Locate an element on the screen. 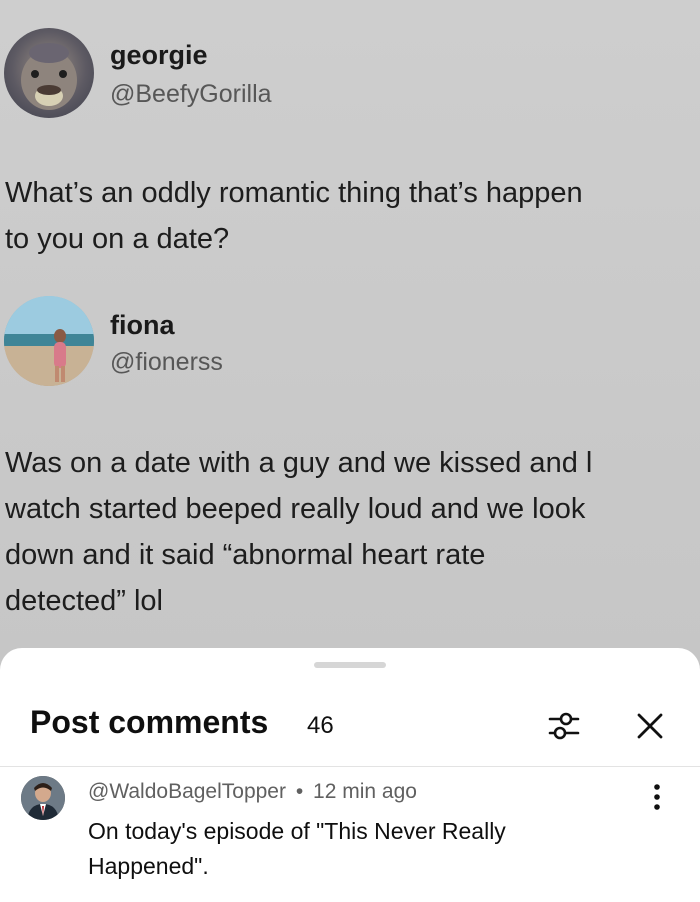  person-photo-icon is located at coordinates (43, 798).